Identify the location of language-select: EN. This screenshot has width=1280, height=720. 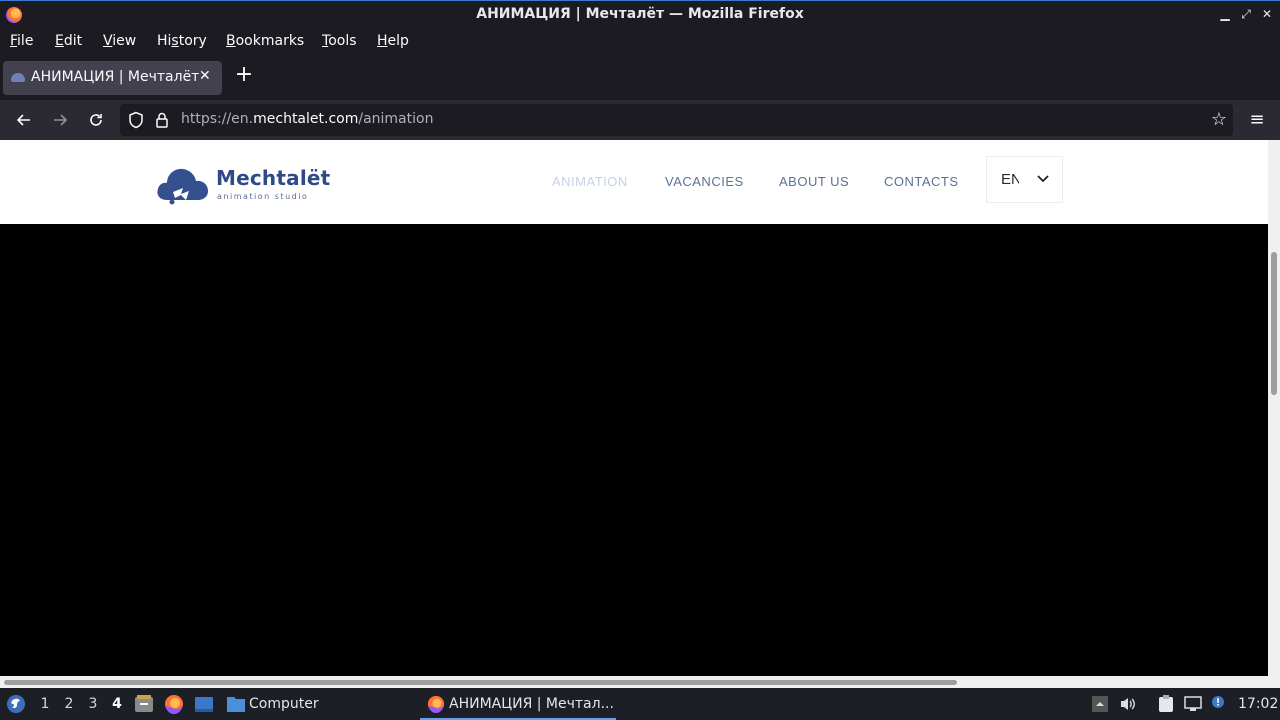
(1024, 179).